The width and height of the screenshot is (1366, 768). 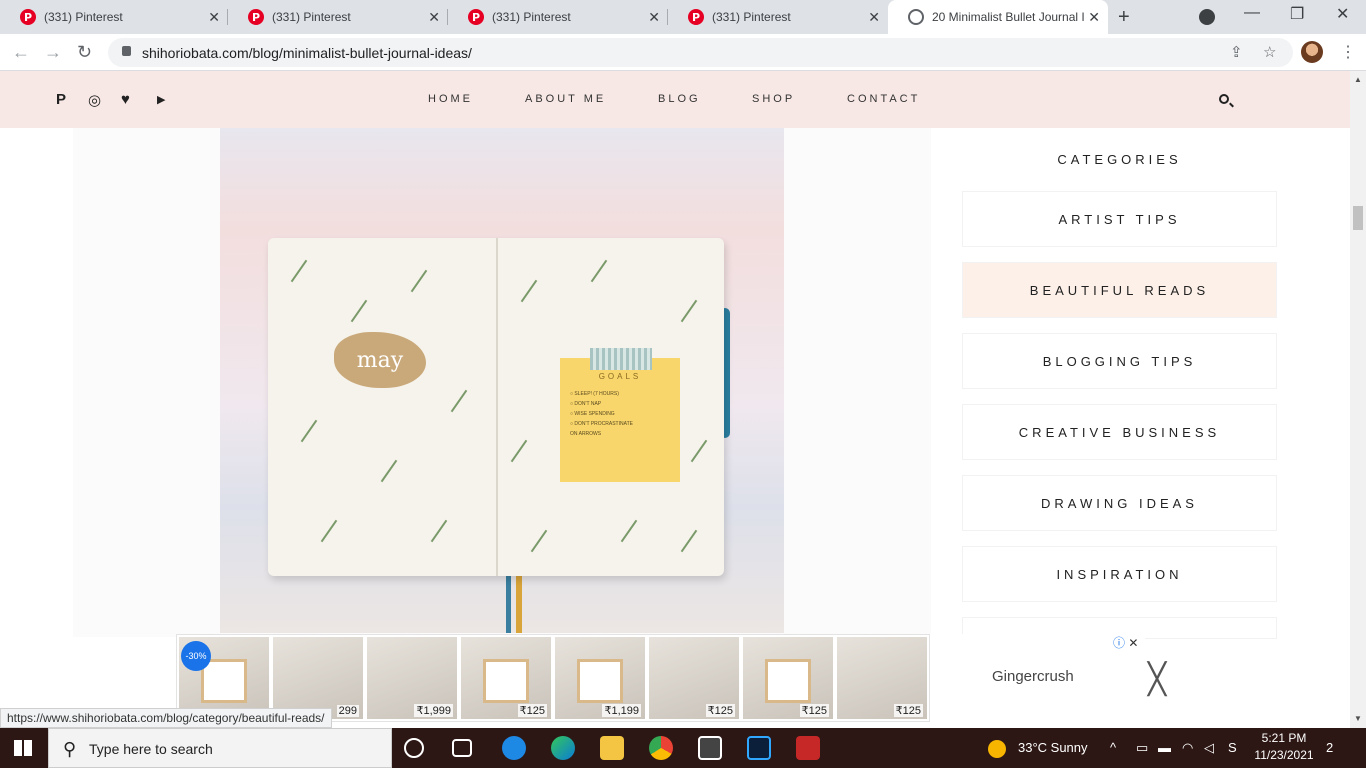 I want to click on tab-search-icon, so click(x=1207, y=17).